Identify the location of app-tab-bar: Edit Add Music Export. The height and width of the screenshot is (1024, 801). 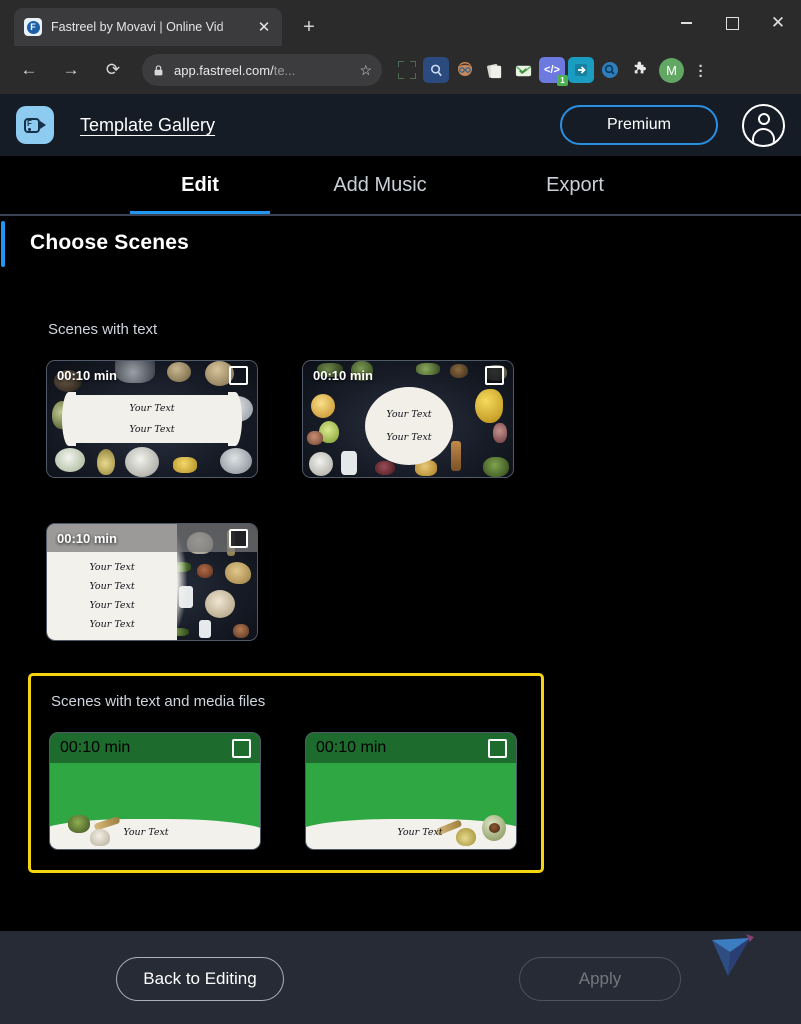
(400, 185).